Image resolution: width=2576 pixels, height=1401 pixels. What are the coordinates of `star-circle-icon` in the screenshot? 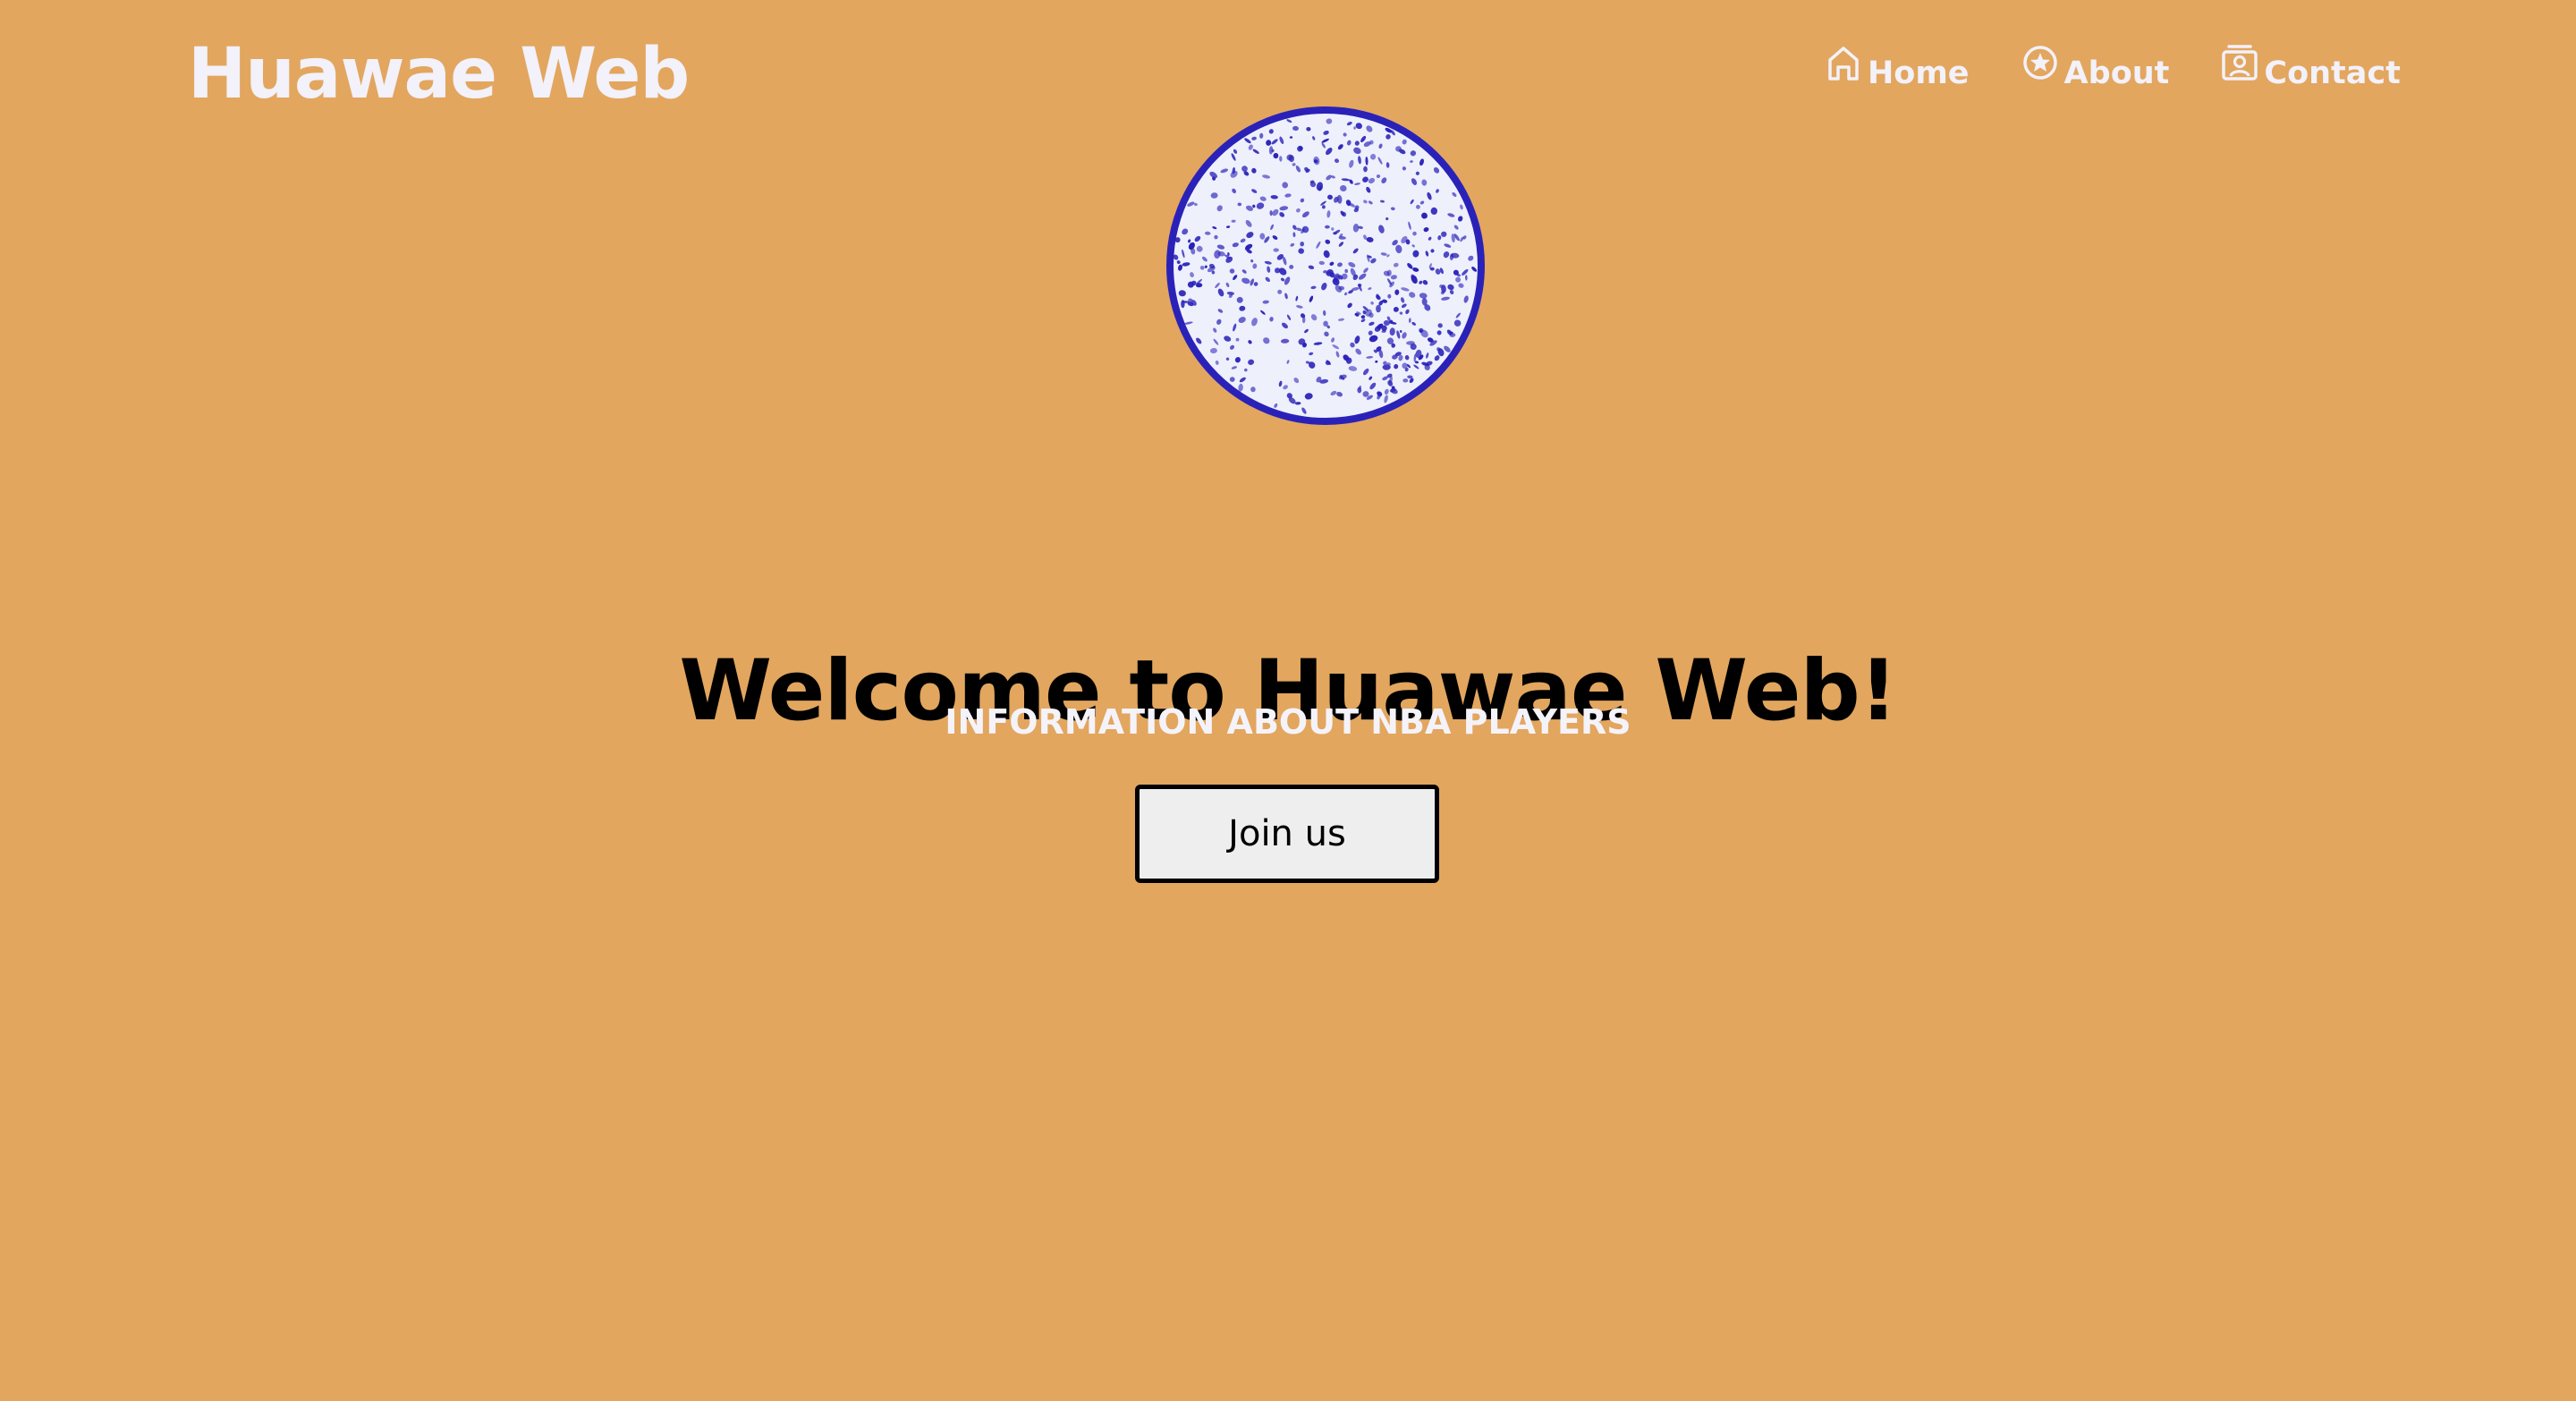 It's located at (2040, 64).